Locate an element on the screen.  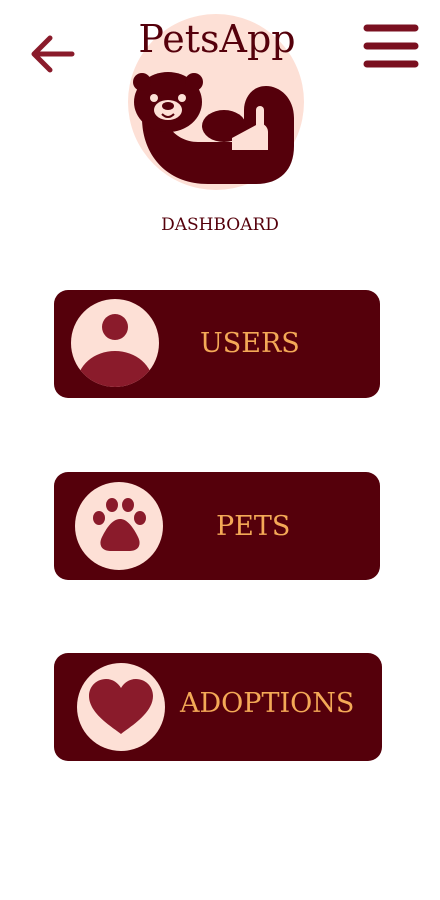
page-subtitle: DASHBOARD is located at coordinates (220, 225).